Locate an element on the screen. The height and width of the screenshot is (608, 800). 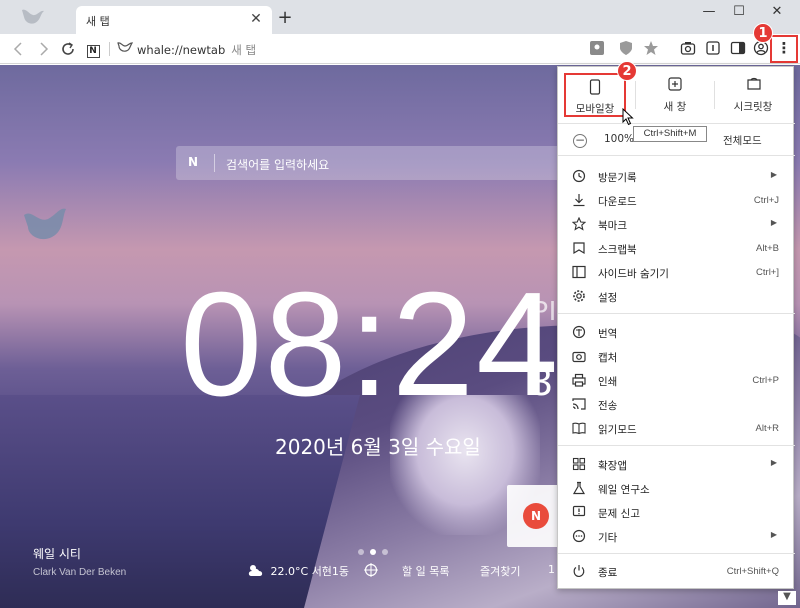
annotation-badge-1: 1 is located at coordinates (763, 33).